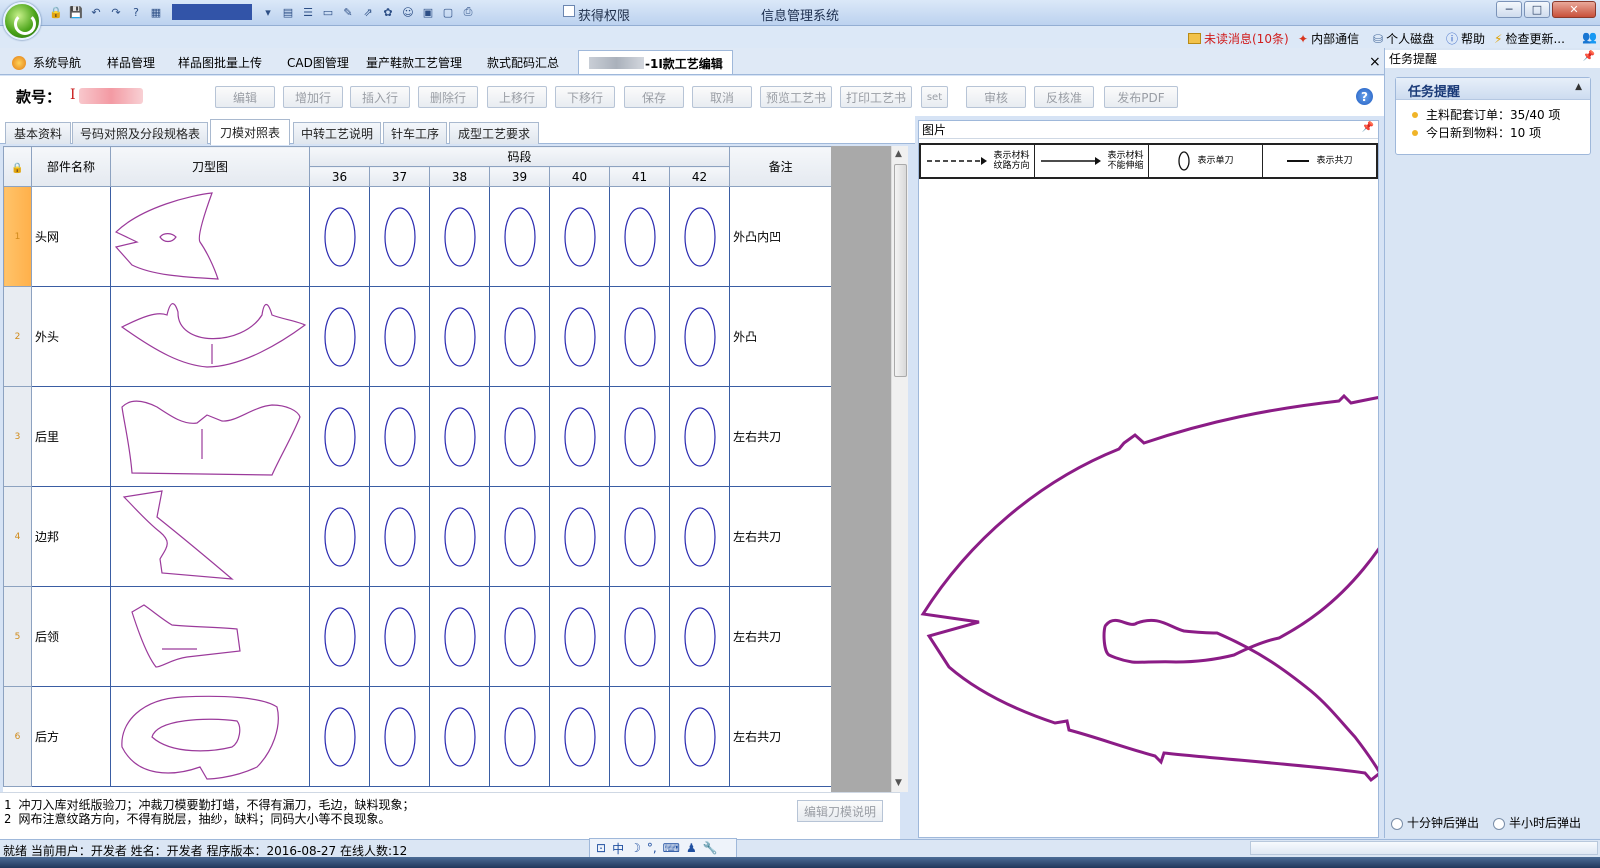 The height and width of the screenshot is (868, 1600). Describe the element at coordinates (38, 133) in the screenshot. I see `tab-basic-info: 基本资料` at that location.